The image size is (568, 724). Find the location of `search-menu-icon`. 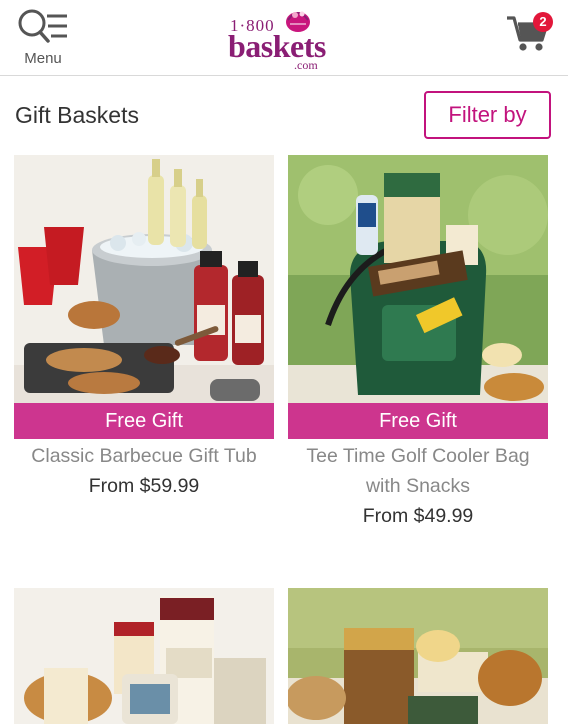

search-menu-icon is located at coordinates (42, 26).